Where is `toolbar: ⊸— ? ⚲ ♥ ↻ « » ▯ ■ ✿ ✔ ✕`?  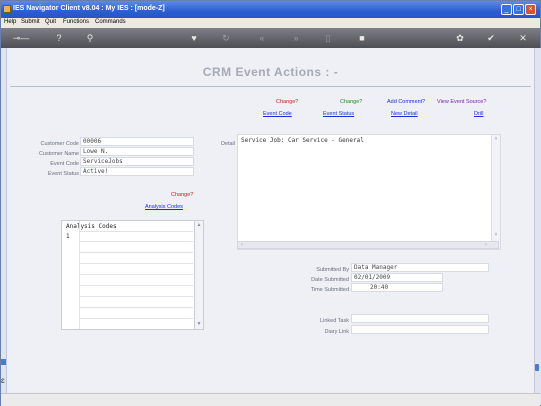 toolbar: ⊸— ? ⚲ ♥ ↻ « » ▯ ■ ✿ ✔ ✕ is located at coordinates (270, 38).